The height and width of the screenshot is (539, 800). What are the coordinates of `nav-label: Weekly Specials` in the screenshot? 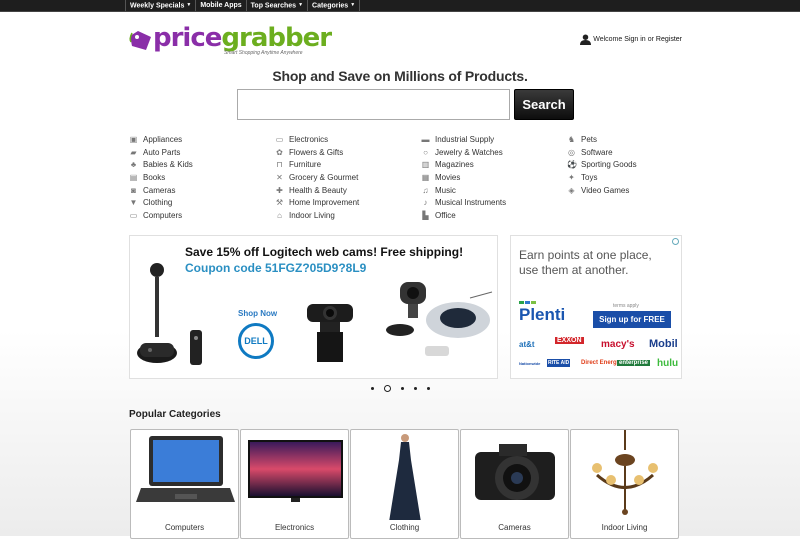 It's located at (157, 6).